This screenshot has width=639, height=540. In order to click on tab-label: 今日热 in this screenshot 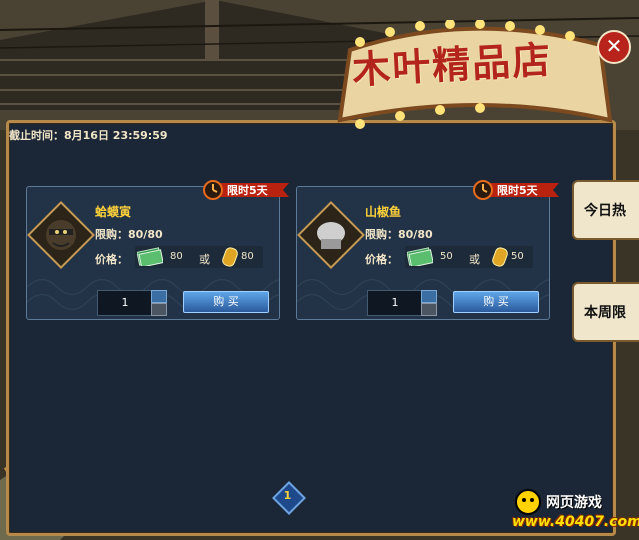, I will do `click(605, 211)`.